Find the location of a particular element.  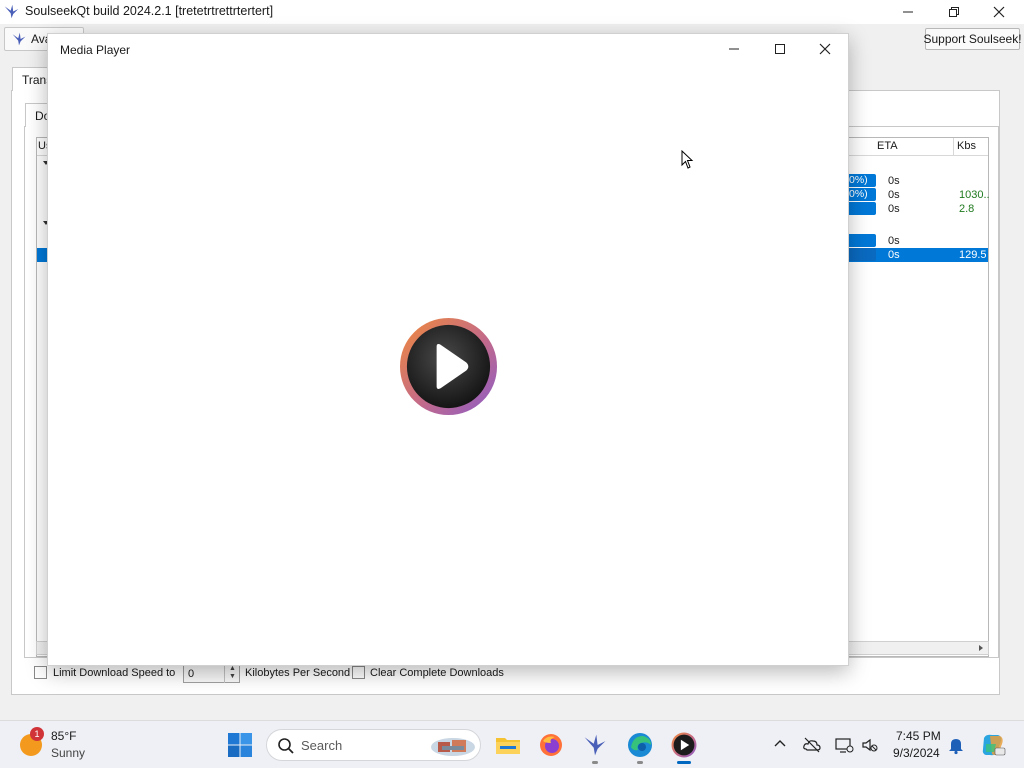

close-button is located at coordinates (999, 12).